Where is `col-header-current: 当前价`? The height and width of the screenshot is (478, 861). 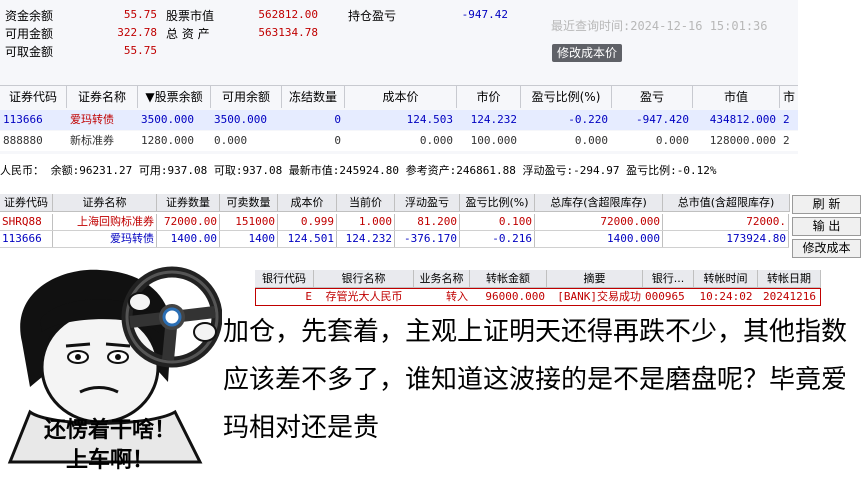
col-header-current: 当前价 is located at coordinates (366, 203).